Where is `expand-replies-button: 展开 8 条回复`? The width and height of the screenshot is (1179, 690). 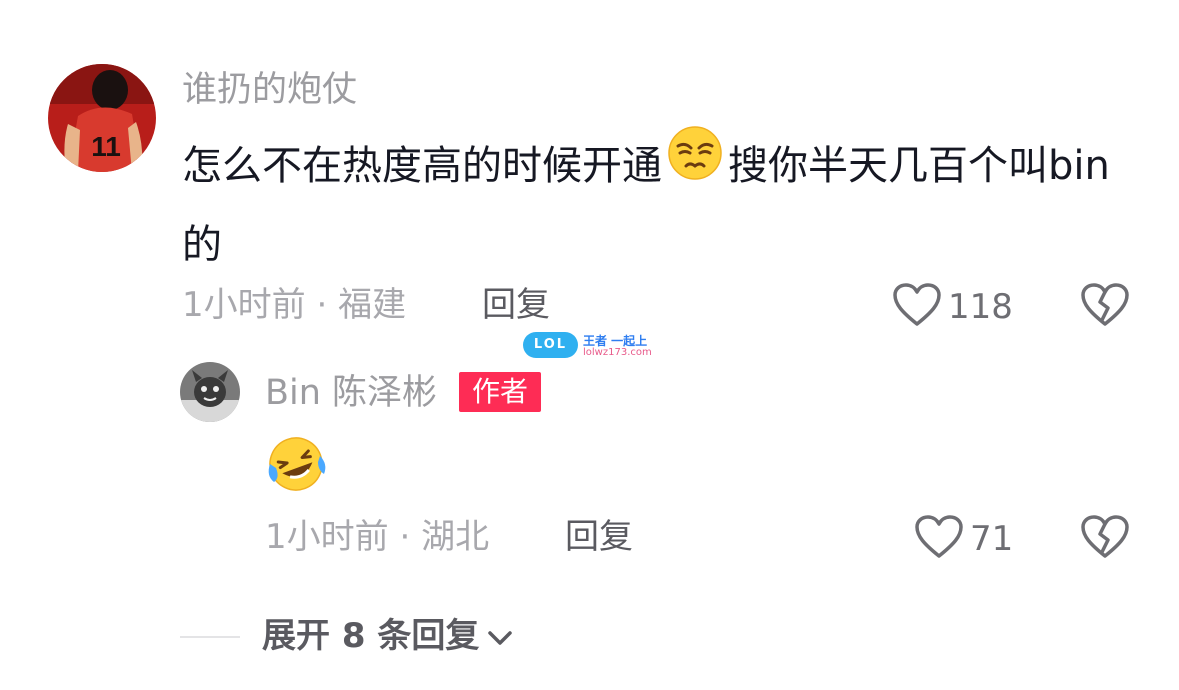 expand-replies-button: 展开 8 条回复 is located at coordinates (387, 636).